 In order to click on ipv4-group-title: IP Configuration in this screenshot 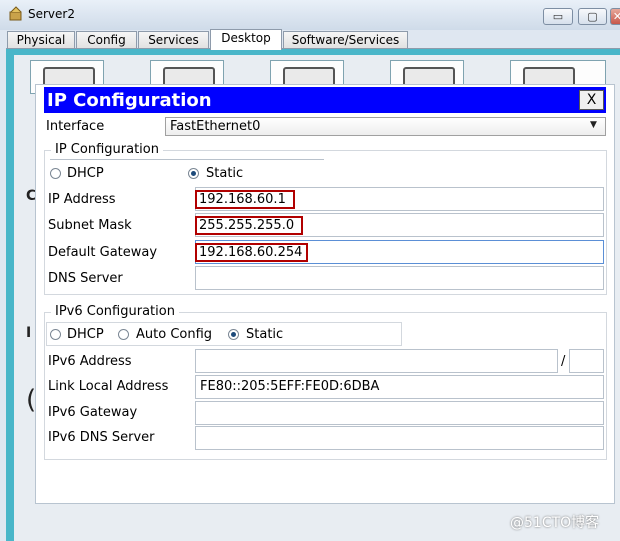, I will do `click(107, 149)`.